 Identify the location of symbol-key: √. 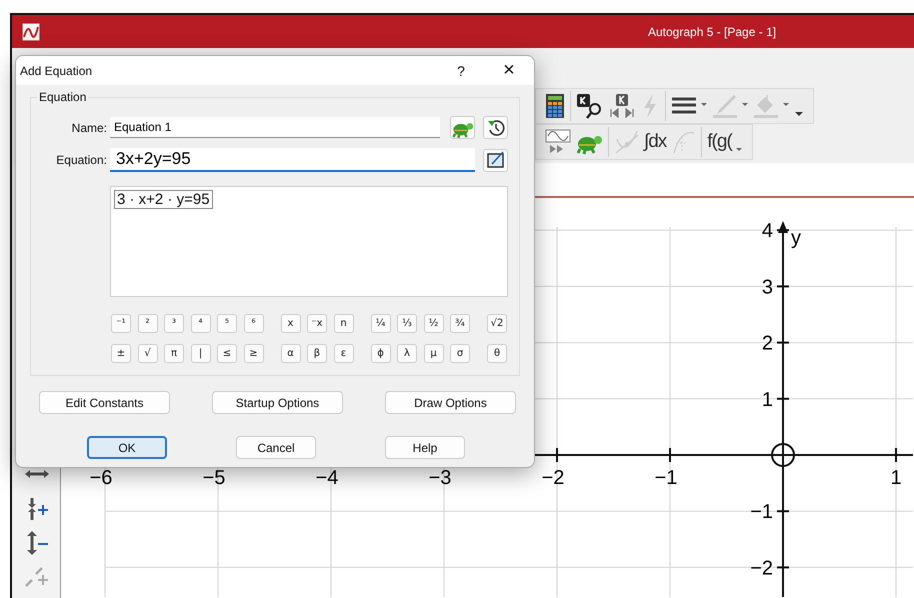
(148, 353).